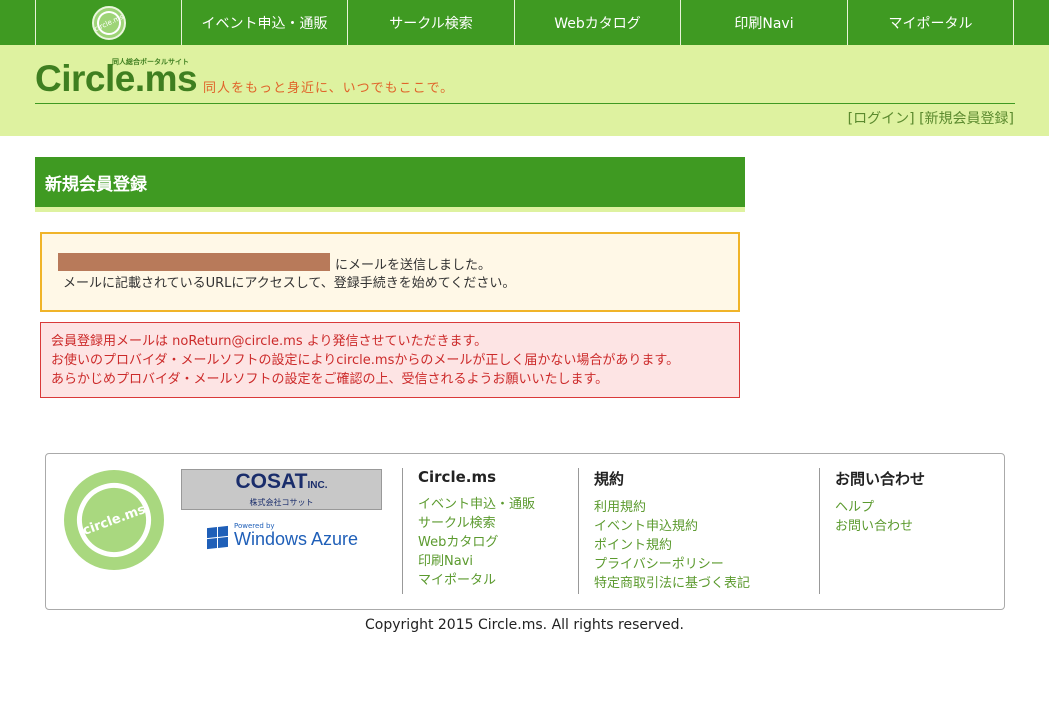 The height and width of the screenshot is (718, 1049). I want to click on footer-column-title: 規約, so click(609, 479).